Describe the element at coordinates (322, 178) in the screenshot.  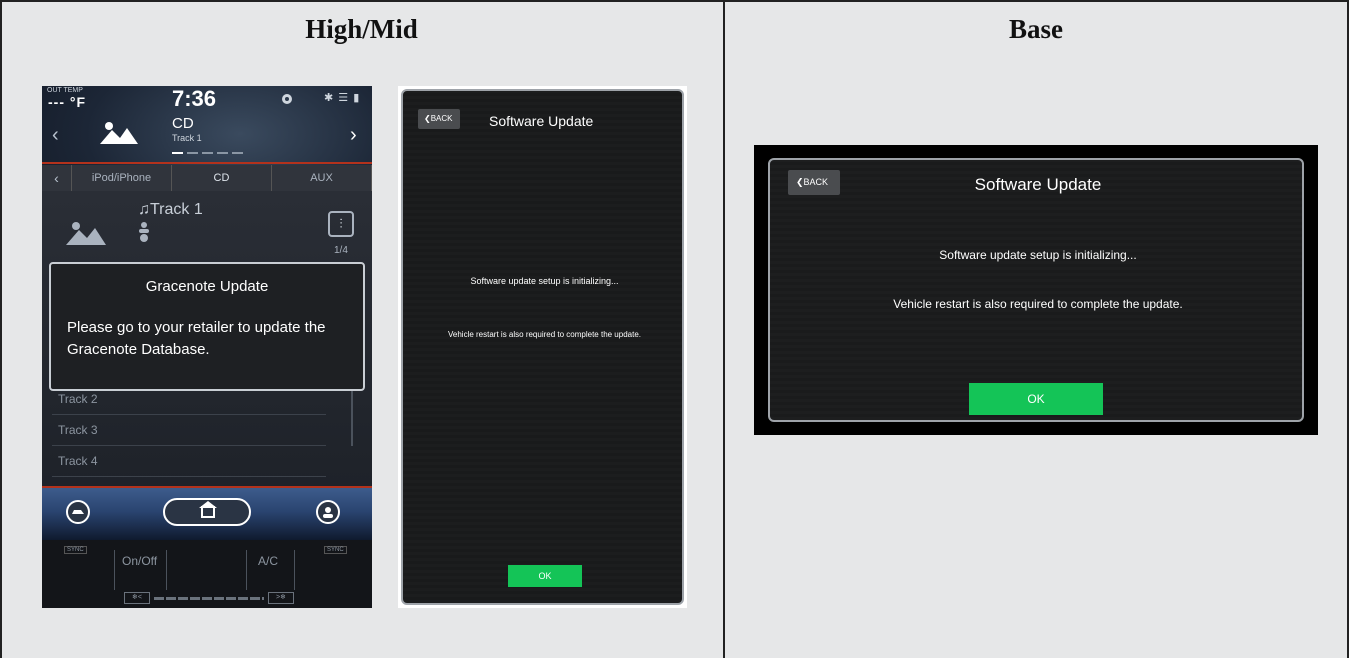
I see `tab-aux: AUX` at that location.